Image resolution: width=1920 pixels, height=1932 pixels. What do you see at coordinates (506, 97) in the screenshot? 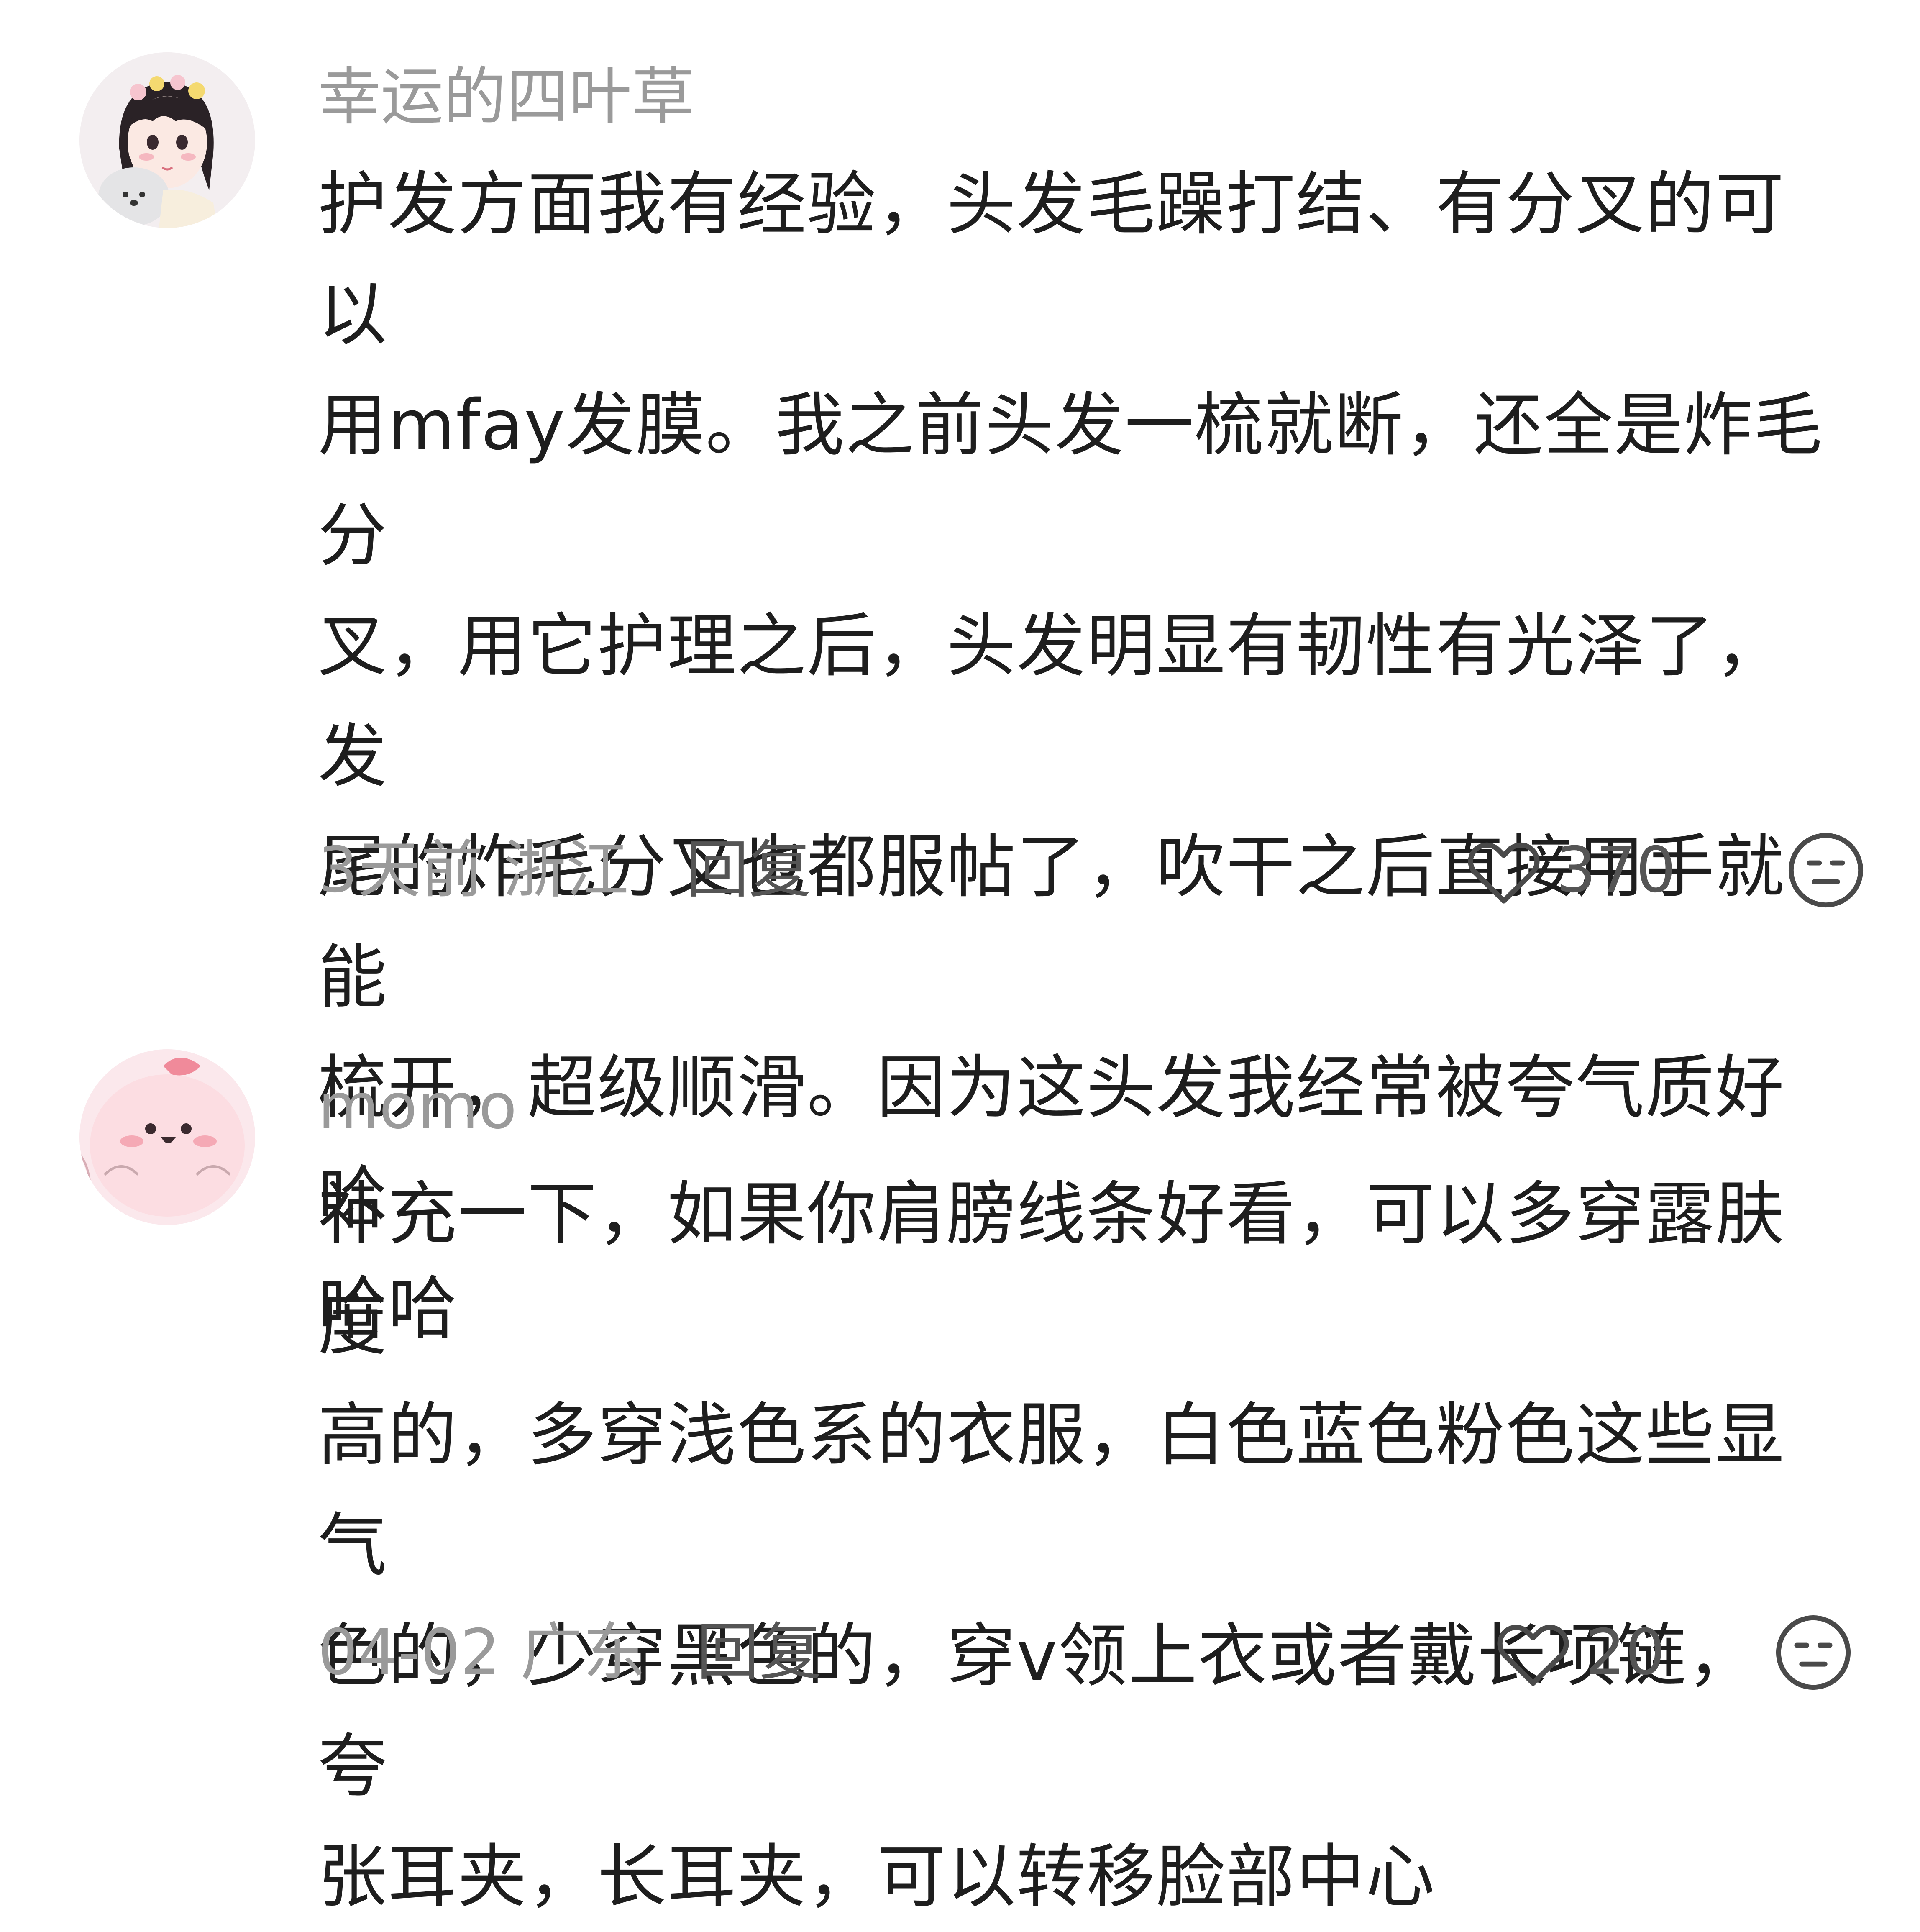
I see `comment-username: 幸运的四叶草` at bounding box center [506, 97].